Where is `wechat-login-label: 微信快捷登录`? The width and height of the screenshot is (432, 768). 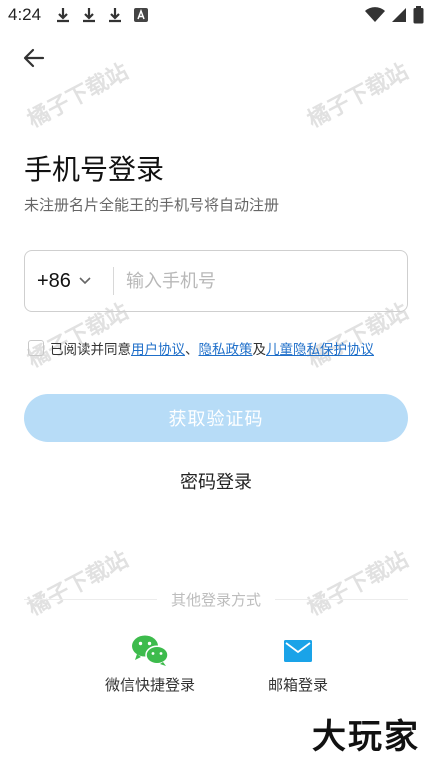
wechat-login-label: 微信快捷登录 is located at coordinates (149, 685).